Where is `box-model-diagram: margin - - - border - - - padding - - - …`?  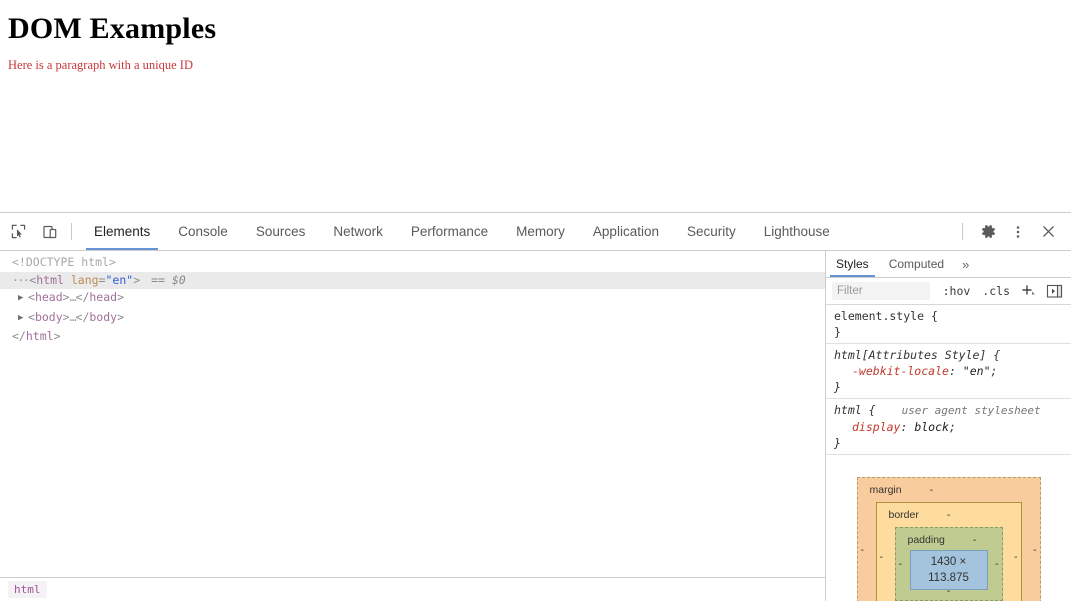
box-model-diagram: margin - - - border - - - padding - - - … is located at coordinates (948, 528).